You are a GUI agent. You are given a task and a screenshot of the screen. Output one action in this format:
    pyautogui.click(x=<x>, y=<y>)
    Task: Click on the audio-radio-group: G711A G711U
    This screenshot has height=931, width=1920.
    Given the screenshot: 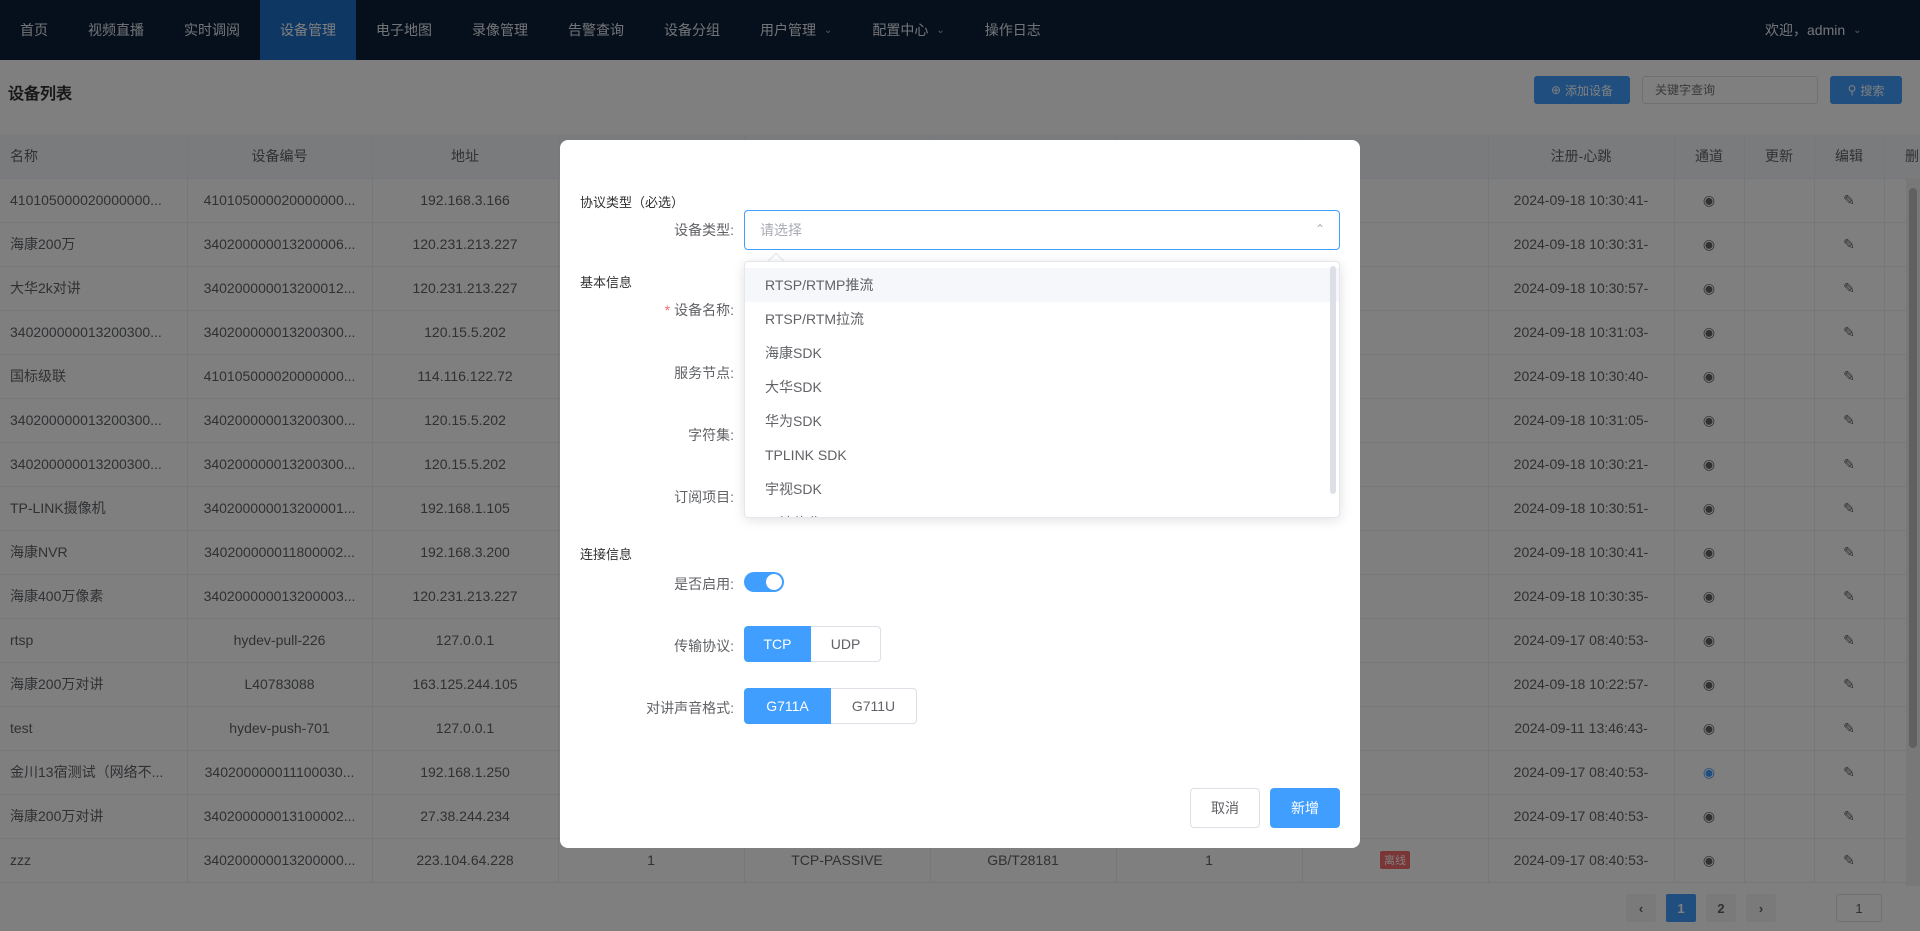 What is the action you would take?
    pyautogui.click(x=830, y=706)
    